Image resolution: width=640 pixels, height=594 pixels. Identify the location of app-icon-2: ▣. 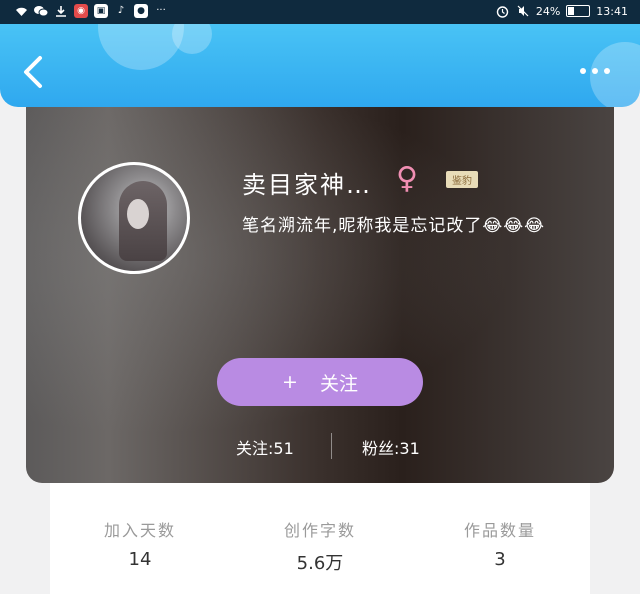
(101, 11).